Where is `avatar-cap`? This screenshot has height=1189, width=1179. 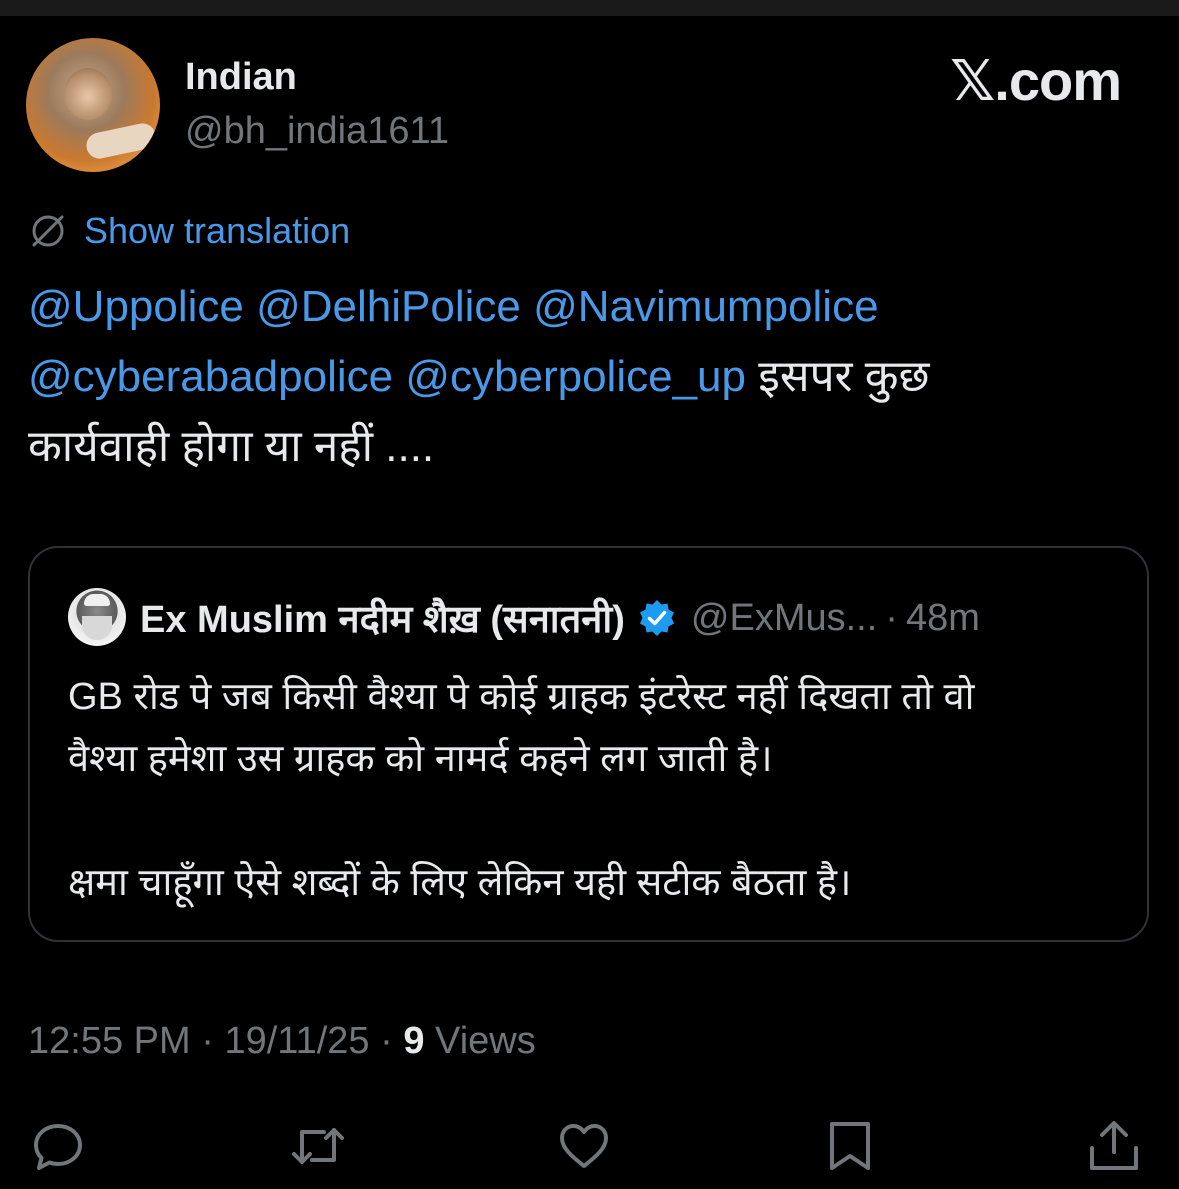 avatar-cap is located at coordinates (97, 600).